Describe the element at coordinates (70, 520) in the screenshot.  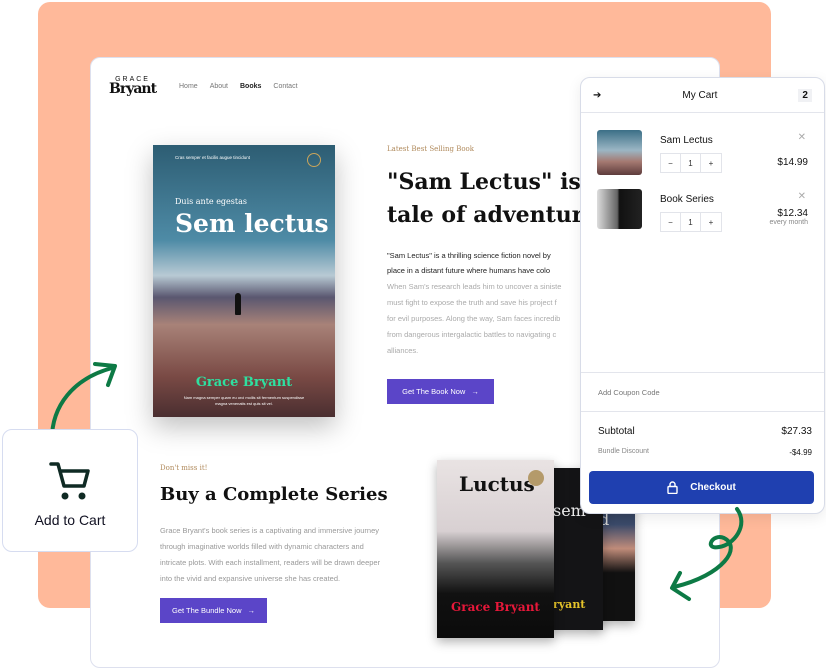
I see `add-to-cart-label: Add to Cart` at that location.